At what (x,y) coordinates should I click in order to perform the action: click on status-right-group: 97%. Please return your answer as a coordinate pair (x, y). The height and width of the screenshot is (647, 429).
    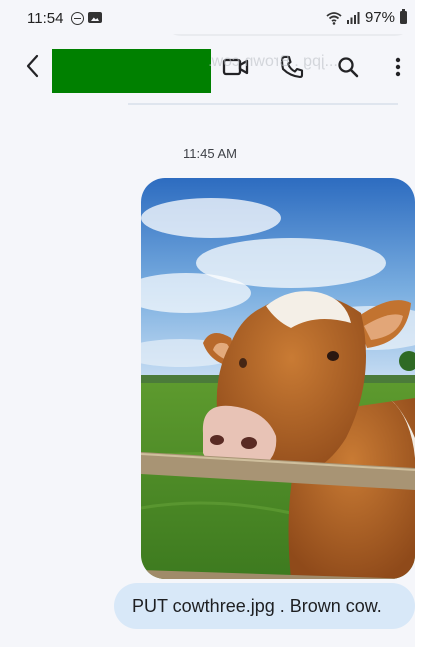
    Looking at the image, I should click on (366, 17).